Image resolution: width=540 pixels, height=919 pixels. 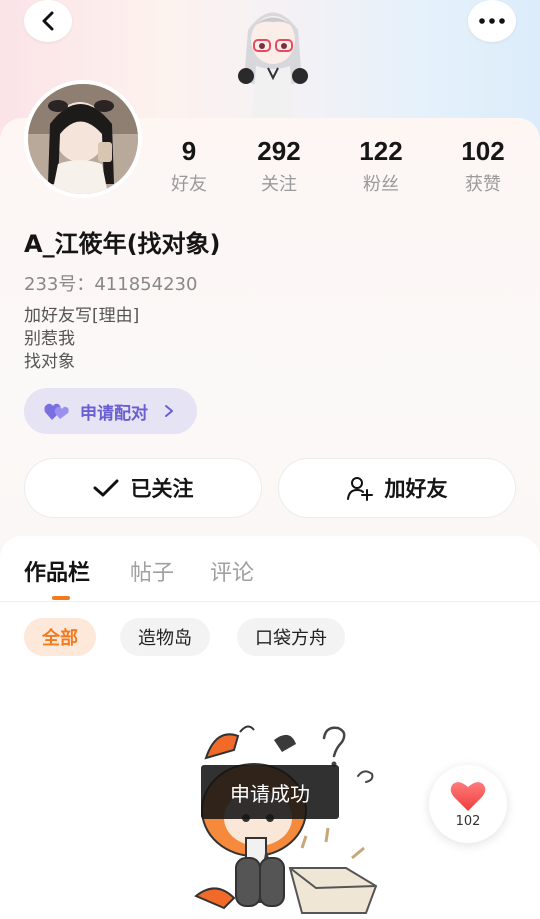 What do you see at coordinates (291, 637) in the screenshot?
I see `filter-chip-pocket-ark: 口袋方舟` at bounding box center [291, 637].